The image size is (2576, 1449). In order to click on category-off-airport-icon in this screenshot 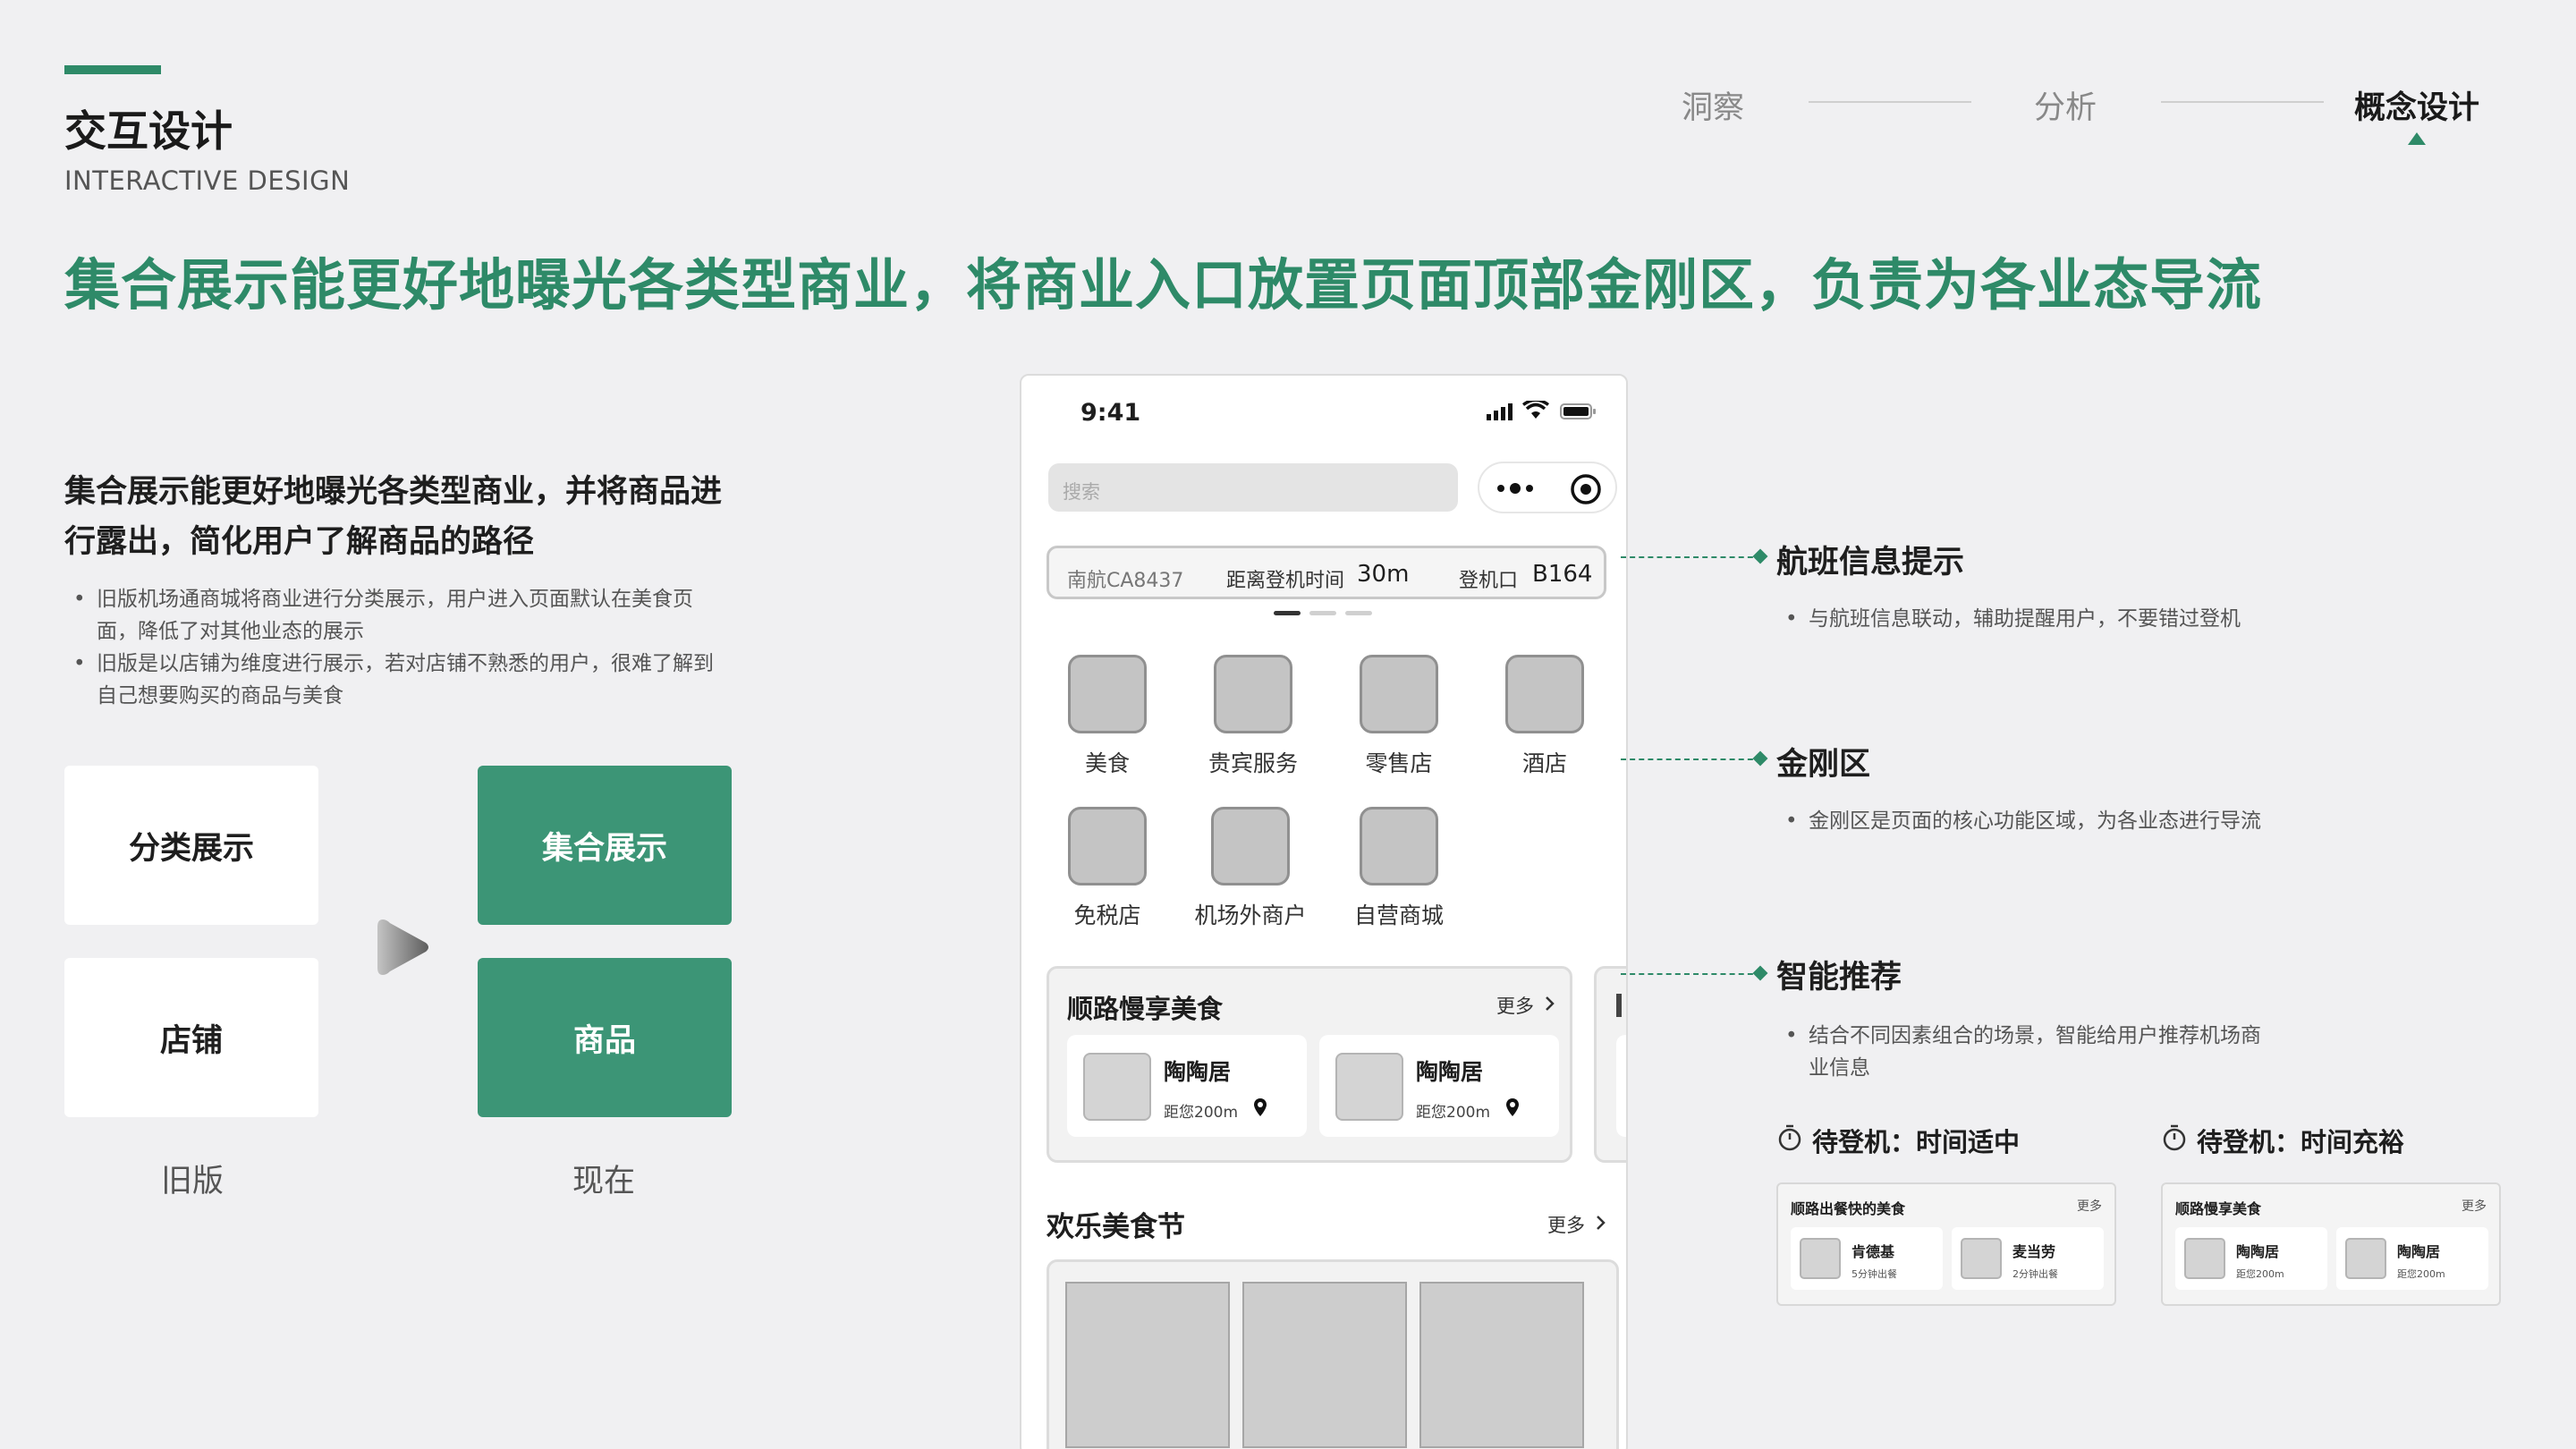, I will do `click(1250, 846)`.